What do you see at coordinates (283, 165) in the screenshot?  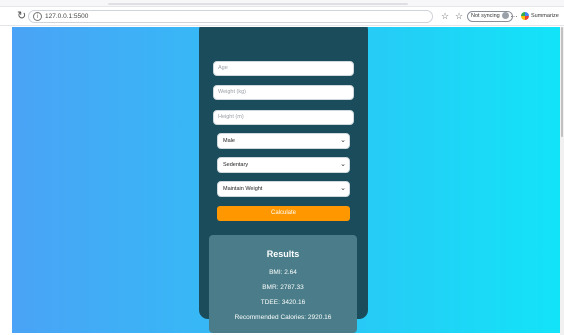 I see `activity-select: Sedentary ⌄` at bounding box center [283, 165].